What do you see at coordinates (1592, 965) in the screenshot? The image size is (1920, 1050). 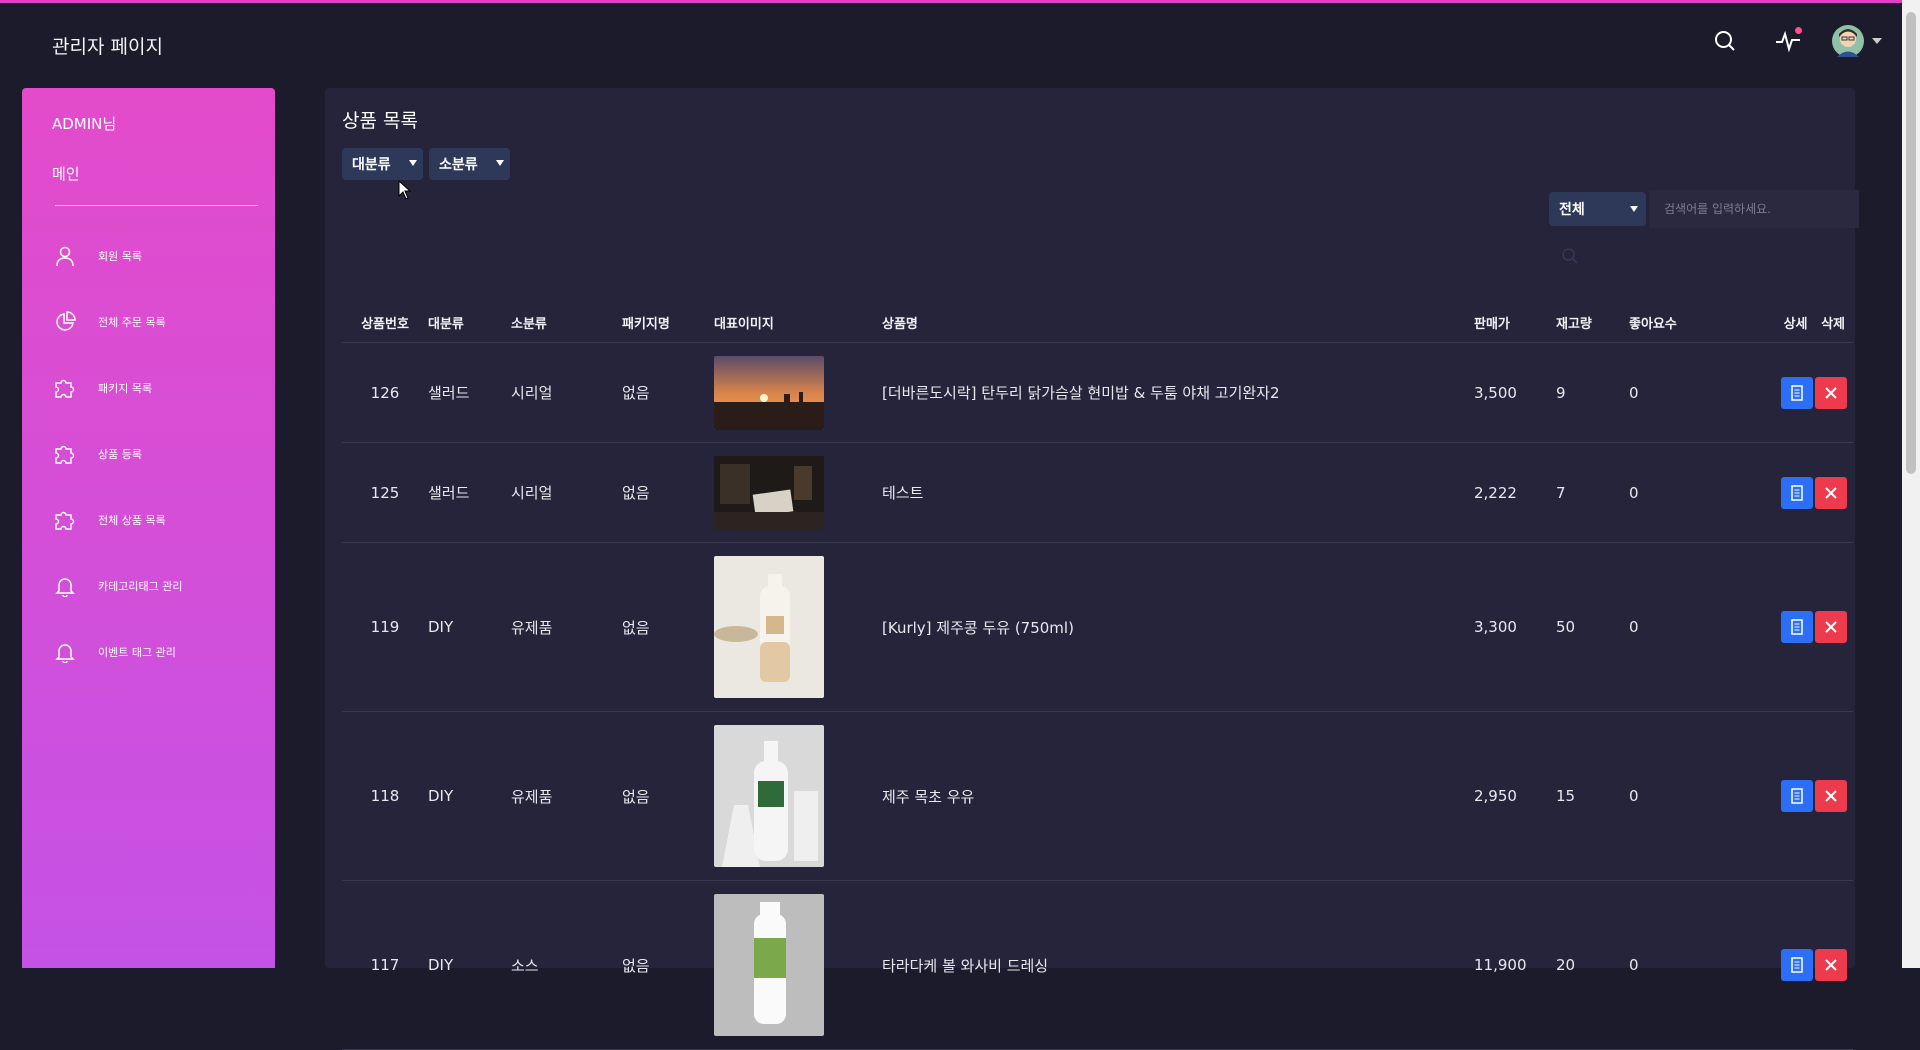 I see `cell-stock: 20` at bounding box center [1592, 965].